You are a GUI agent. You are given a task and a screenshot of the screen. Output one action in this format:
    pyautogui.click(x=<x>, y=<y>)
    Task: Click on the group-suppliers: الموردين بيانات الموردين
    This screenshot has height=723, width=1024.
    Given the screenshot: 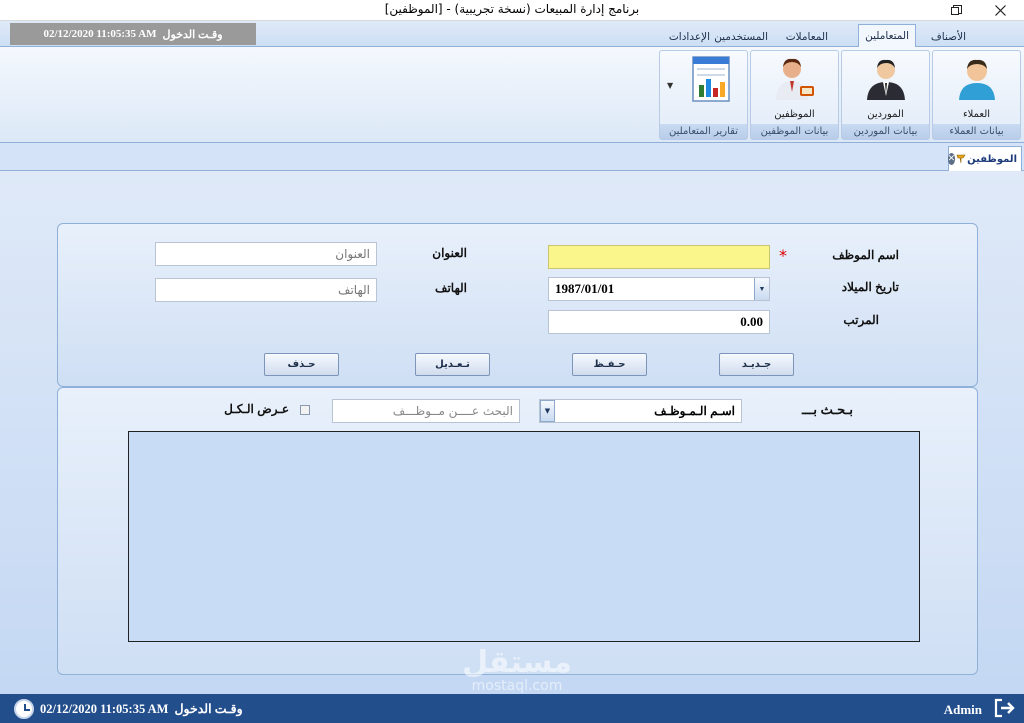 What is the action you would take?
    pyautogui.click(x=885, y=95)
    